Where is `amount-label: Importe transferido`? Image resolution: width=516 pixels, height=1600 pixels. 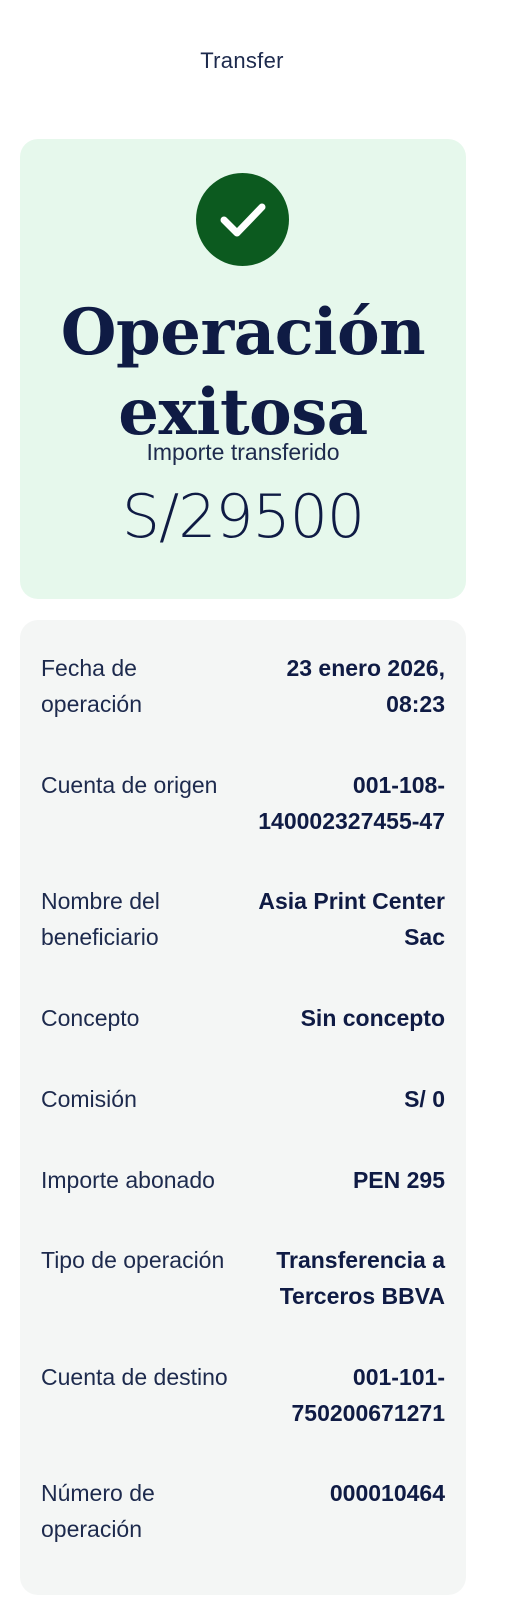
amount-label: Importe transferido is located at coordinates (243, 452).